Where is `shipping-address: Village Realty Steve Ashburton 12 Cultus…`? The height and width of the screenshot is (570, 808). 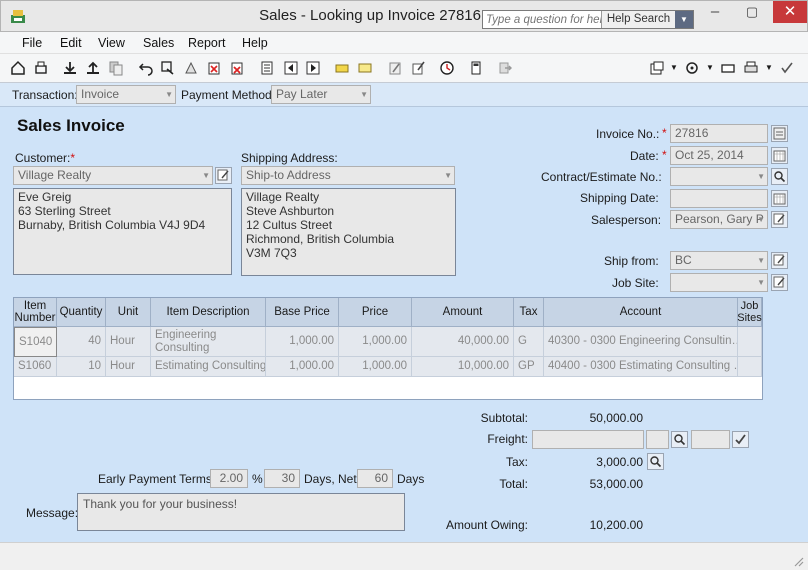 shipping-address: Village Realty Steve Ashburton 12 Cultus… is located at coordinates (348, 232).